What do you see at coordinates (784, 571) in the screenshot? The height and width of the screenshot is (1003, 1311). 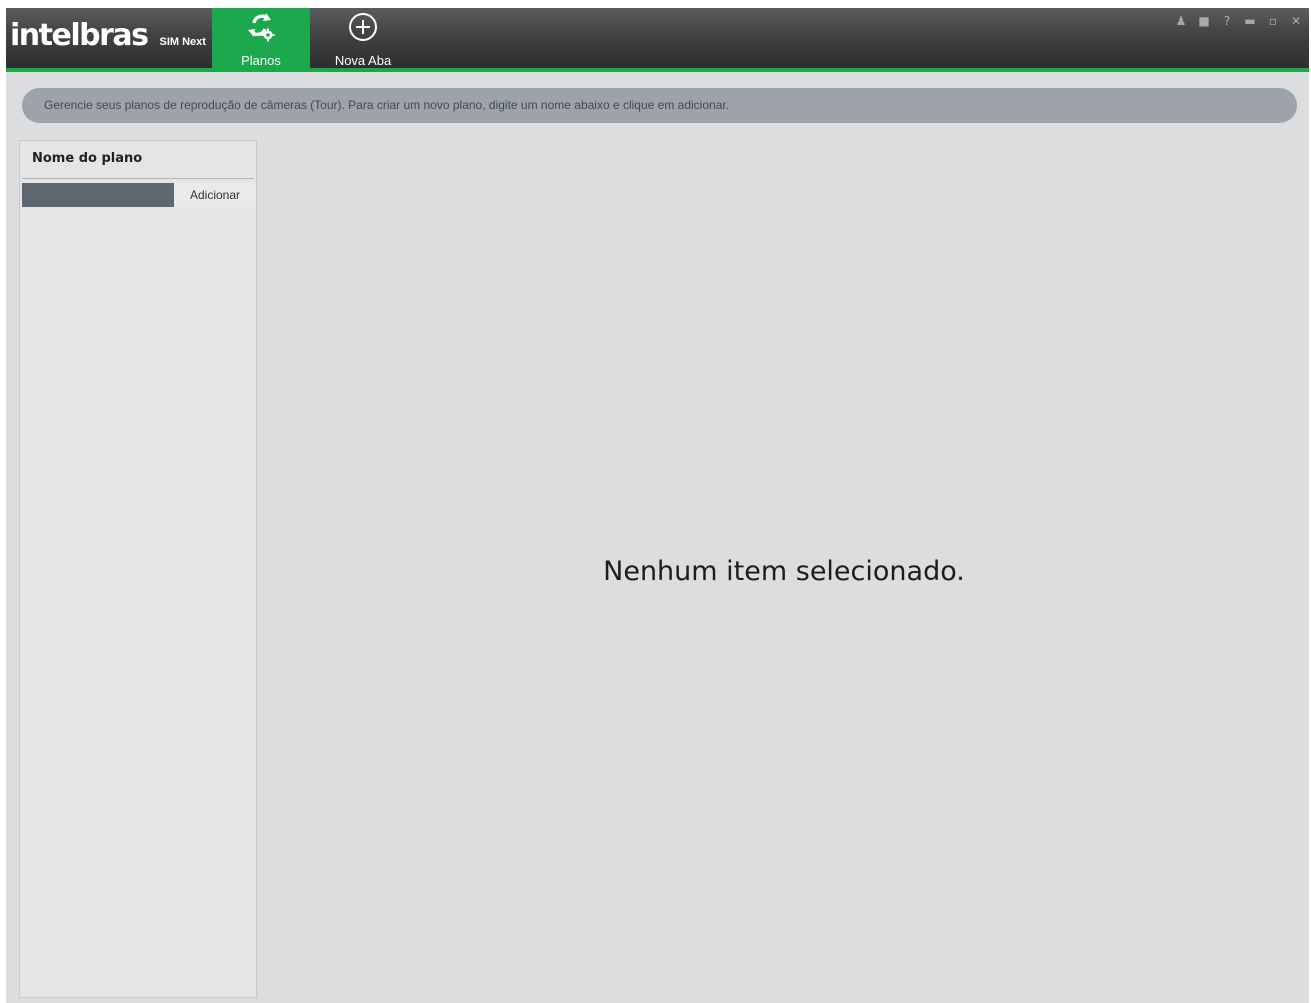 I see `empty-state-message: Nenhum item selecionado.` at bounding box center [784, 571].